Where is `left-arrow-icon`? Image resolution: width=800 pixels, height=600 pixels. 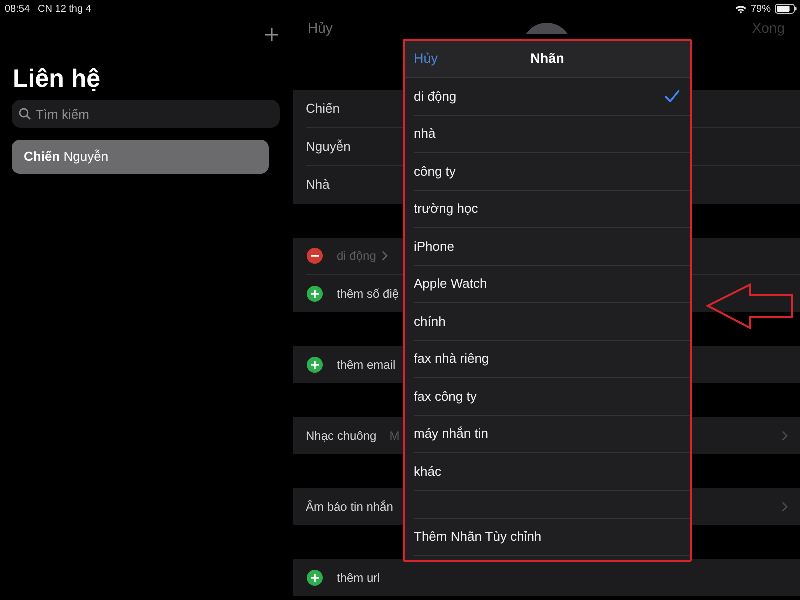
left-arrow-icon is located at coordinates (750, 306).